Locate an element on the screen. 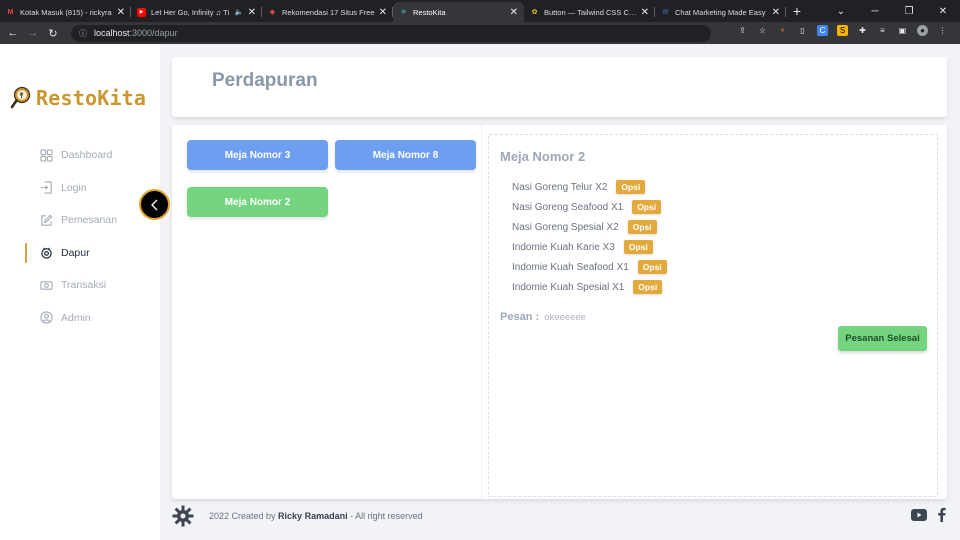  order-item-name: Indomie Kuah Spesial X1 is located at coordinates (568, 287).